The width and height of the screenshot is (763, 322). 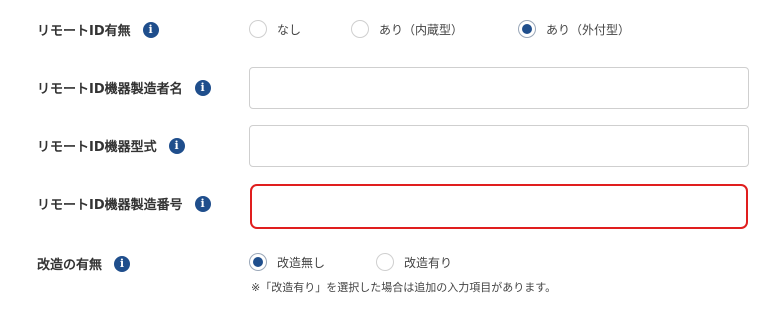 I want to click on radio-option-built-in: あり（内蔵型）, so click(x=407, y=29).